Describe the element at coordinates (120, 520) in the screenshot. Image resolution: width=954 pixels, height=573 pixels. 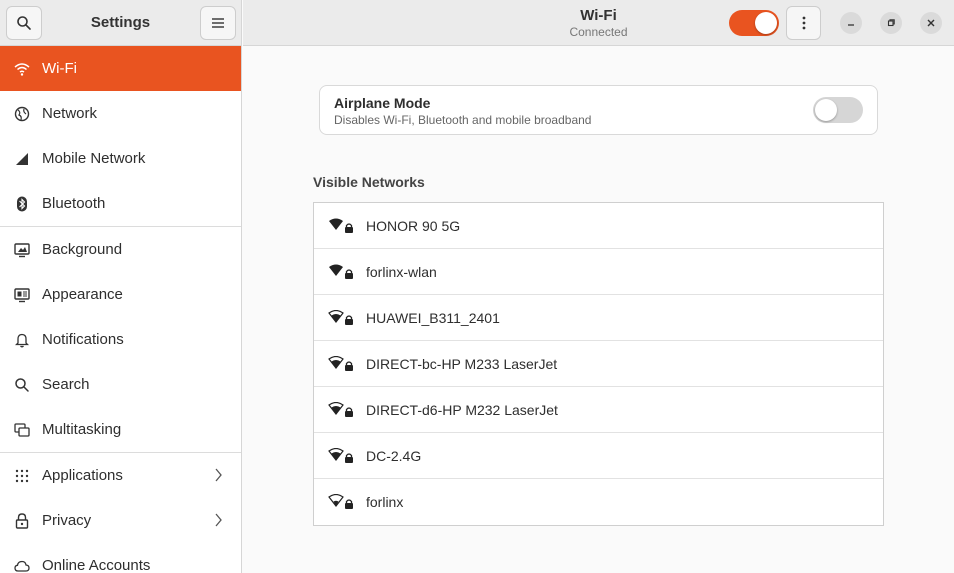
I see `sidebar-item-privacy: Privacy` at that location.